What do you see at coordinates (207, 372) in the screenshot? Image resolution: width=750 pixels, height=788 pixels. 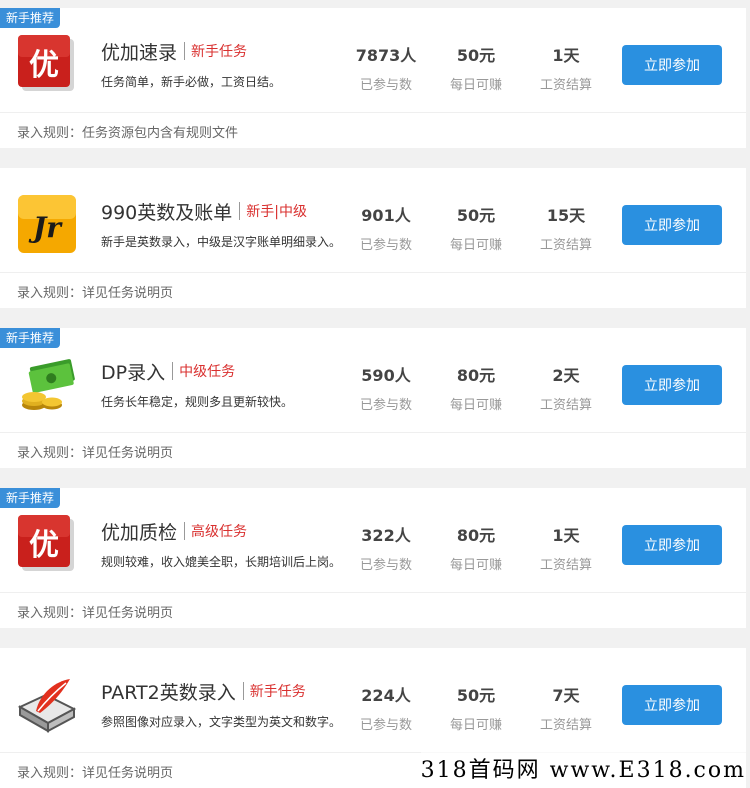 I see `task-level: 中级任务` at bounding box center [207, 372].